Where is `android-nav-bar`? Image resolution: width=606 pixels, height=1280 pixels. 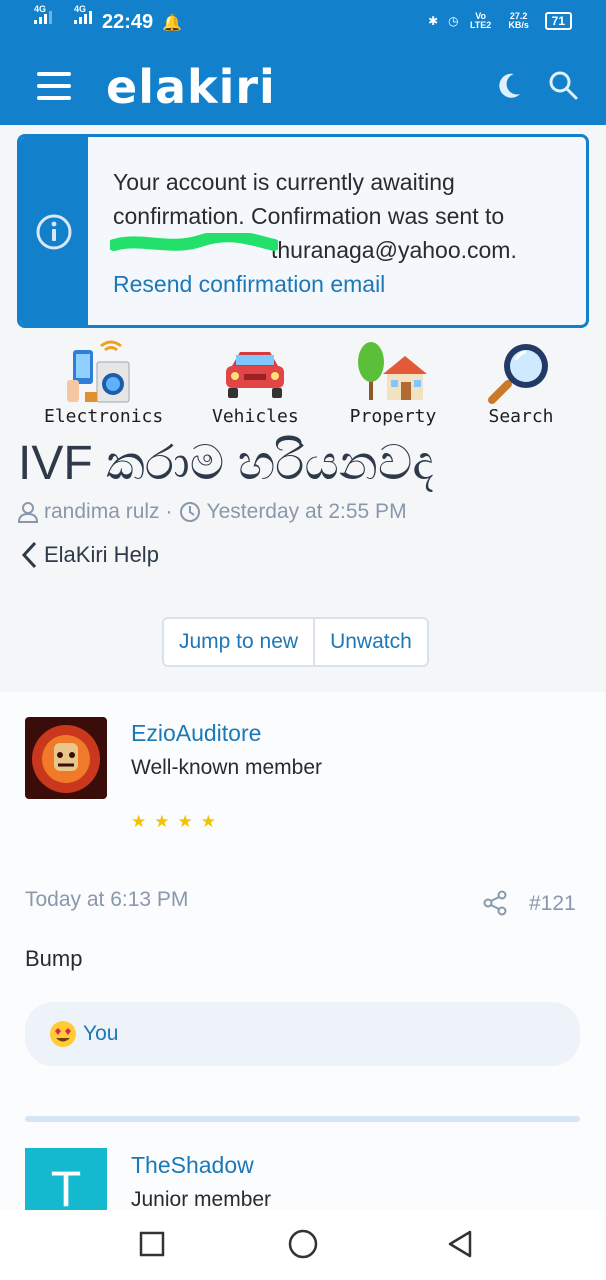
android-nav-bar is located at coordinates (303, 1245).